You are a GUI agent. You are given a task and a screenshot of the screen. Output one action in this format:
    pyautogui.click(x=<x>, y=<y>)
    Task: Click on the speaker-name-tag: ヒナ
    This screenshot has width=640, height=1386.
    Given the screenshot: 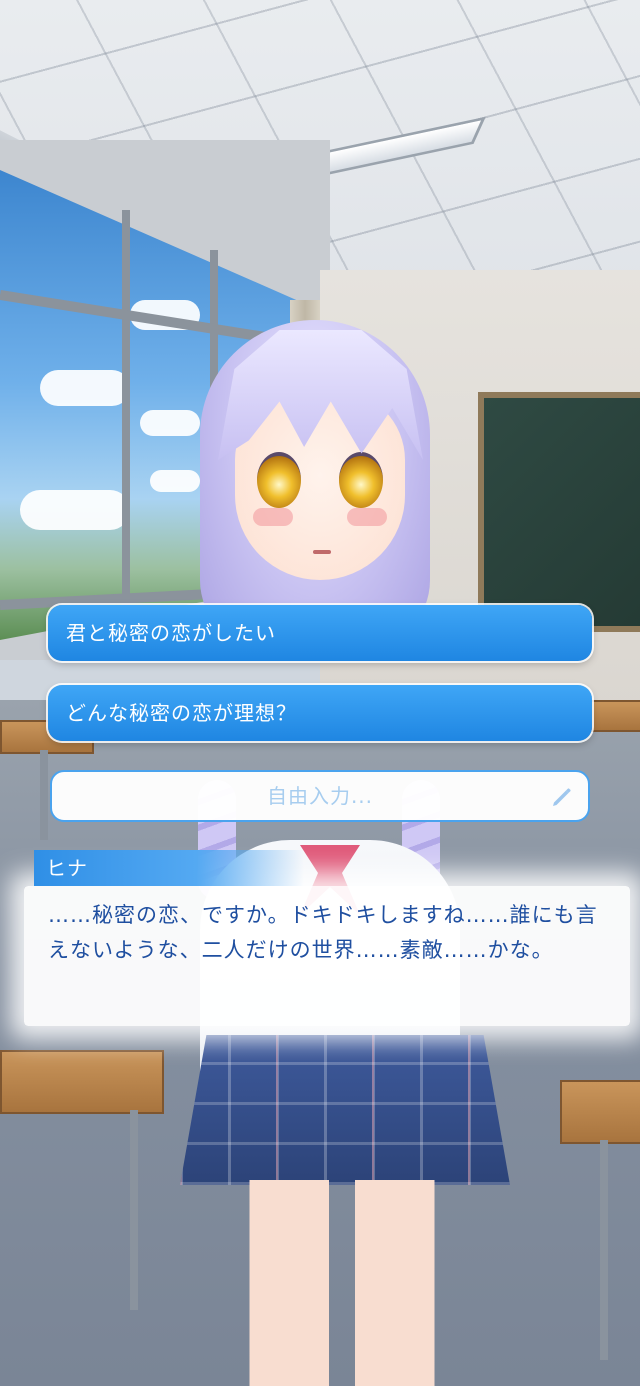 What is the action you would take?
    pyautogui.click(x=169, y=868)
    